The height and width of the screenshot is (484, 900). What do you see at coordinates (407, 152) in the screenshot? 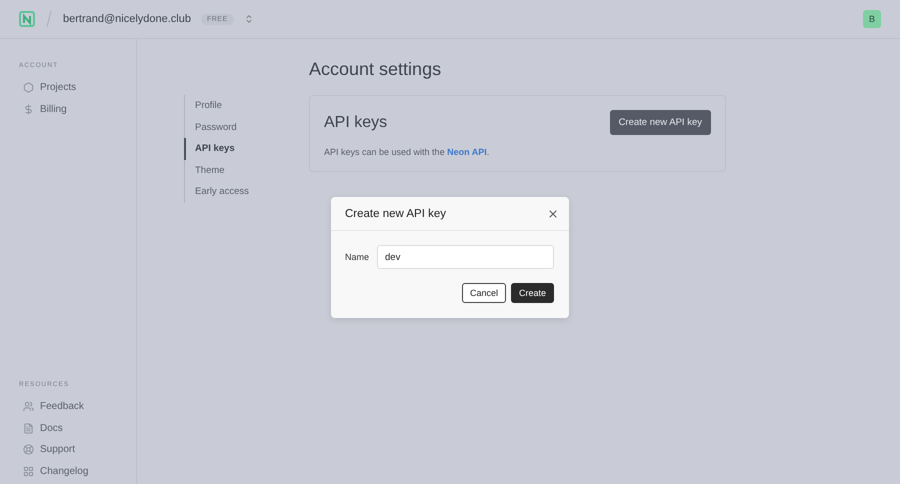
I see `card-description: API keys can be used with the Neon API.` at bounding box center [407, 152].